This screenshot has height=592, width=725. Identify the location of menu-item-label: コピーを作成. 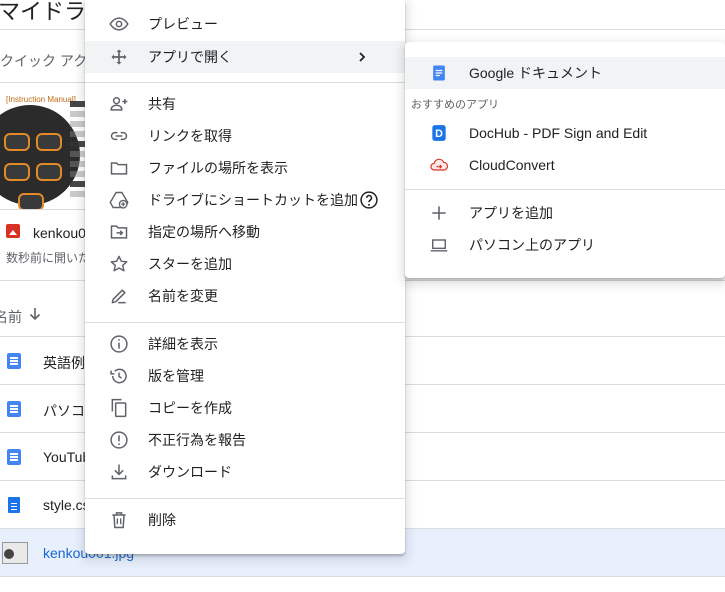
(190, 408).